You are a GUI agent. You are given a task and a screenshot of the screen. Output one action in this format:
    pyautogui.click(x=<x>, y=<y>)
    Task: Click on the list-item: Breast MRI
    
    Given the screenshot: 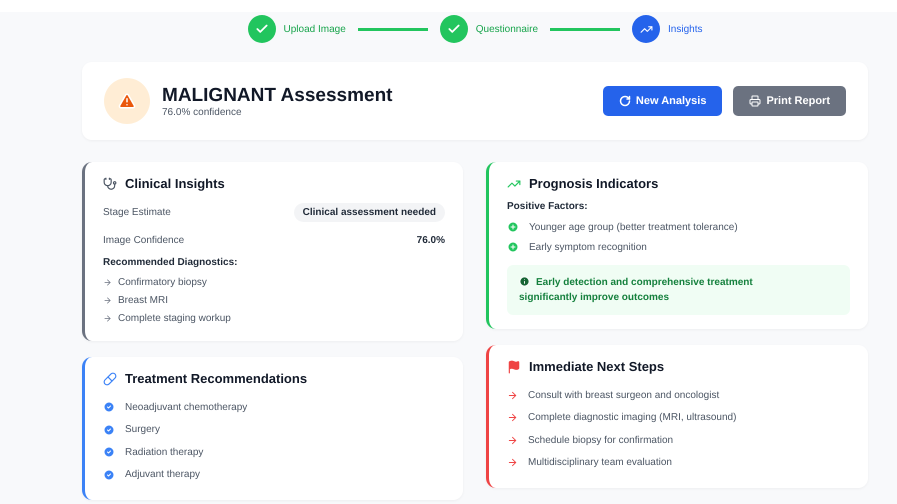 What is the action you would take?
    pyautogui.click(x=143, y=300)
    